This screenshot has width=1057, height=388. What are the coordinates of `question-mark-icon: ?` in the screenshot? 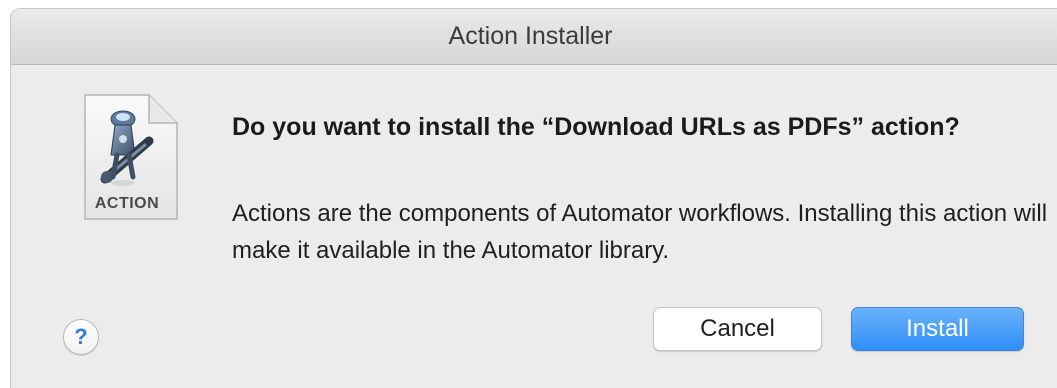 It's located at (81, 336).